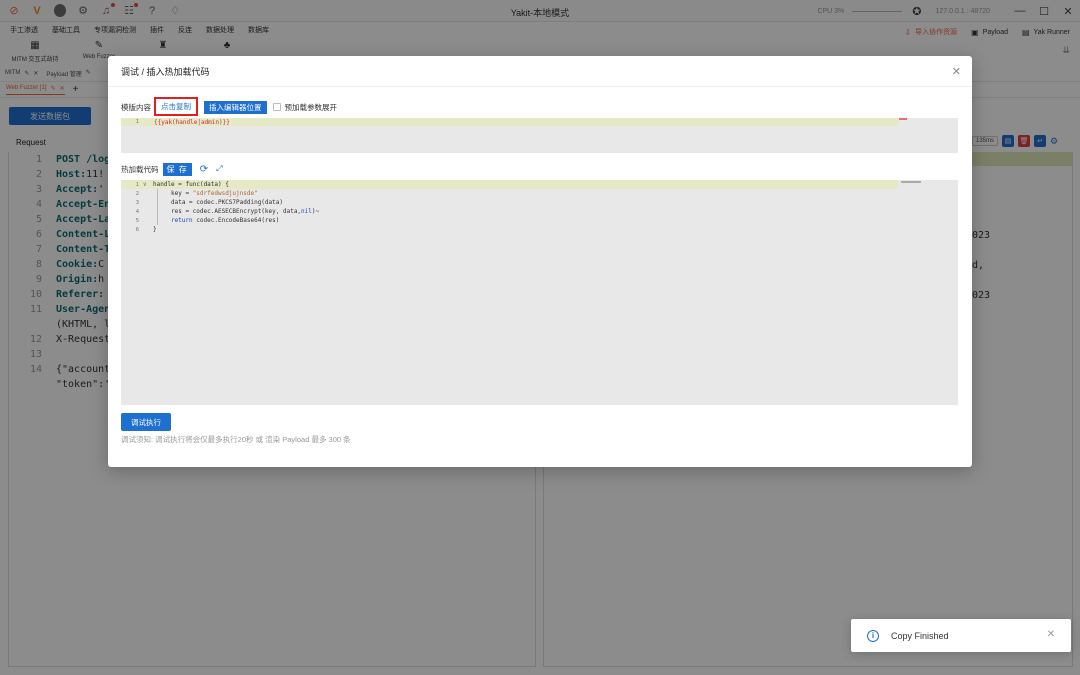  Describe the element at coordinates (137, 229) in the screenshot. I see `line-number: 6` at that location.